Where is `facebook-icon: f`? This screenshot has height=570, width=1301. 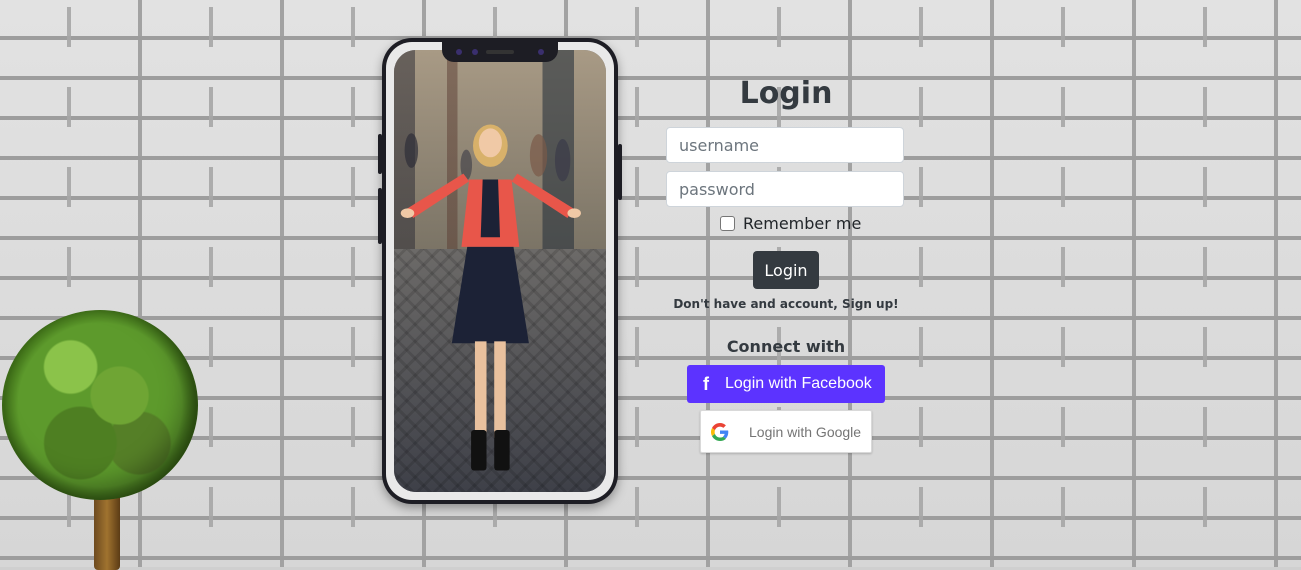
facebook-icon: f is located at coordinates (706, 383).